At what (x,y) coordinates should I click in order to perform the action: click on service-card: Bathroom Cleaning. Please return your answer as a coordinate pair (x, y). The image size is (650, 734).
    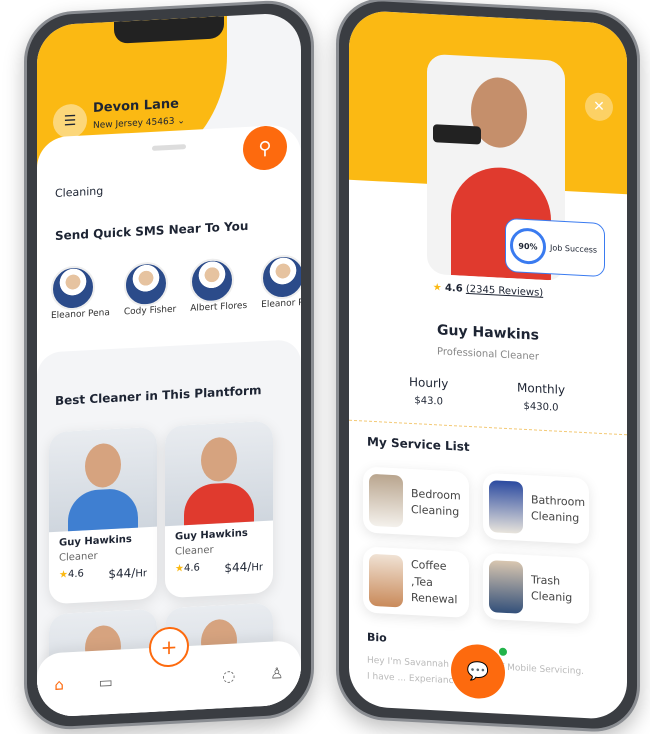
    Looking at the image, I should click on (536, 508).